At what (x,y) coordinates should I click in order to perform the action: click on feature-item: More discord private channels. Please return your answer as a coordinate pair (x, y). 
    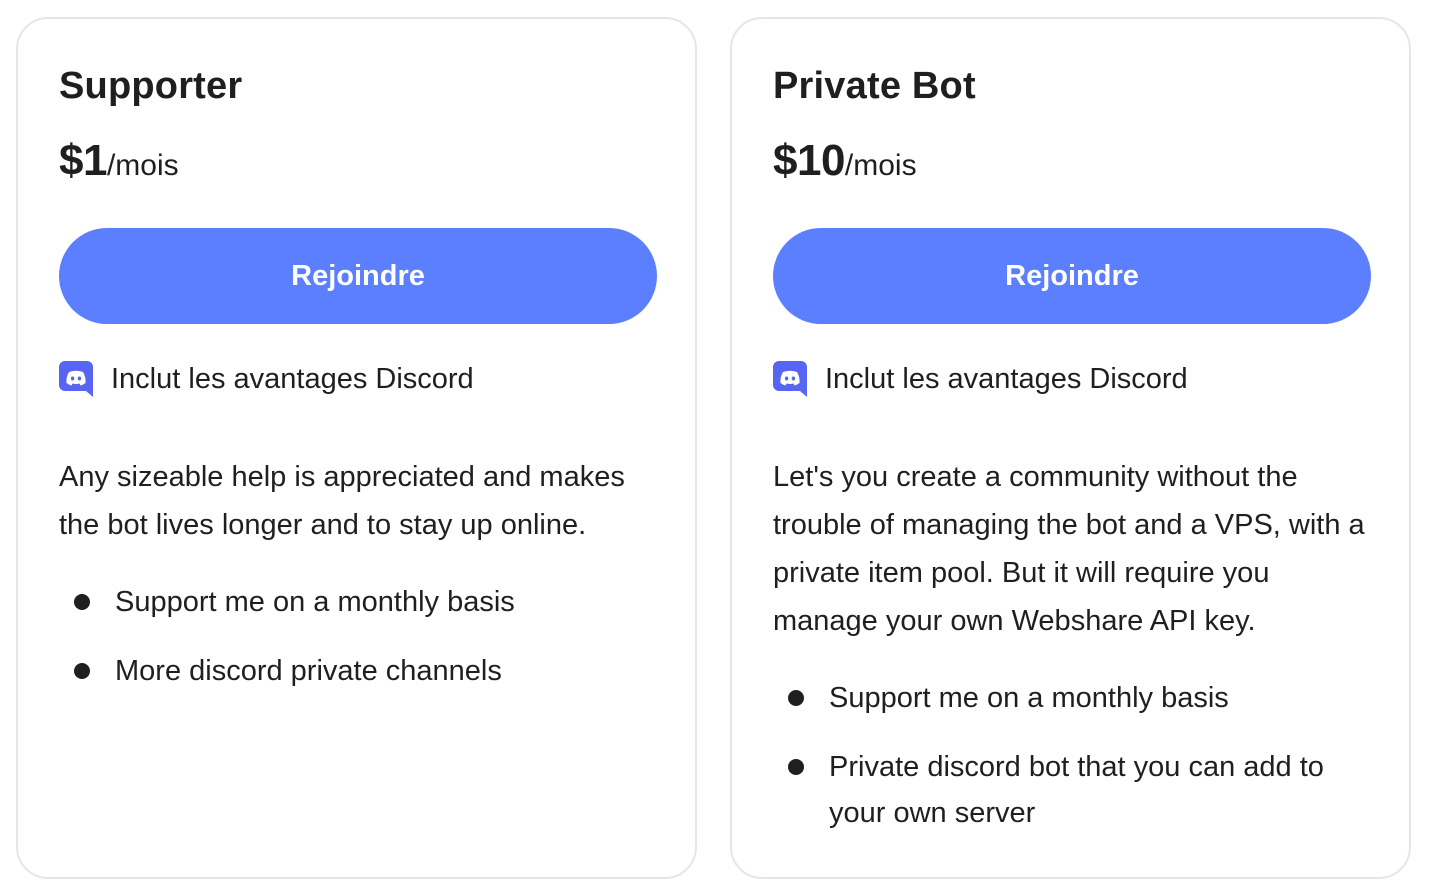
    Looking at the image, I should click on (359, 671).